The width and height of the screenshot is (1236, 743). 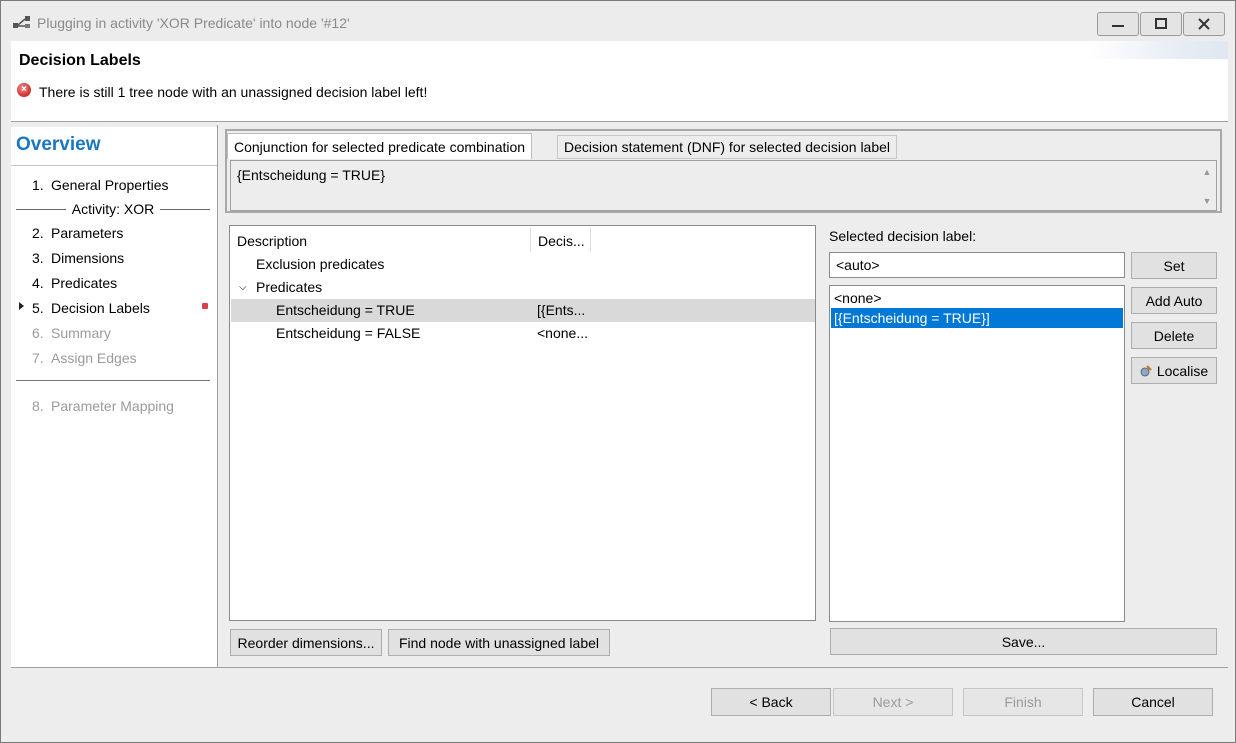 I want to click on nav-item-predicates: 4. Predicates, so click(x=74, y=283).